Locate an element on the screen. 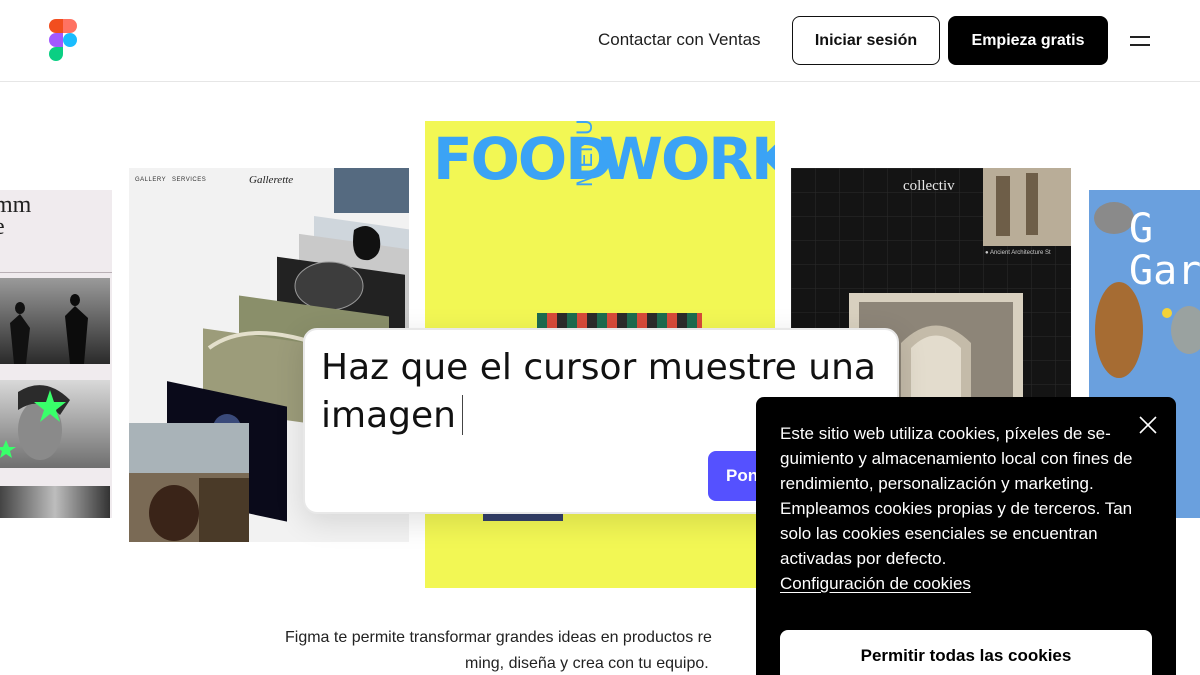 Image resolution: width=1200 pixels, height=675 pixels. portrait-photo is located at coordinates (55, 424).